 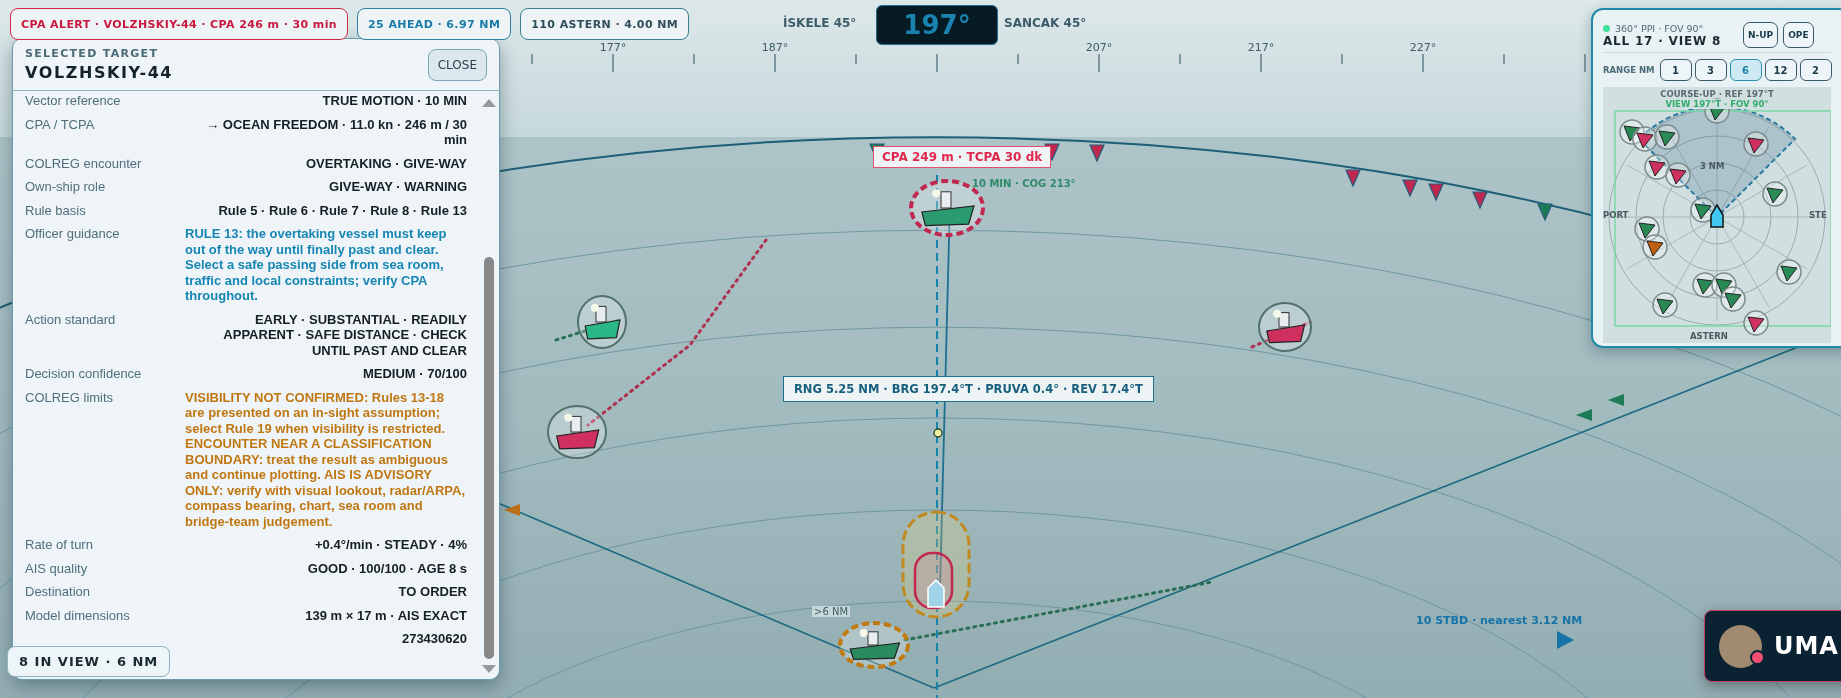 What do you see at coordinates (99, 72) in the screenshot?
I see `target-name: VOLZHSKIY-44` at bounding box center [99, 72].